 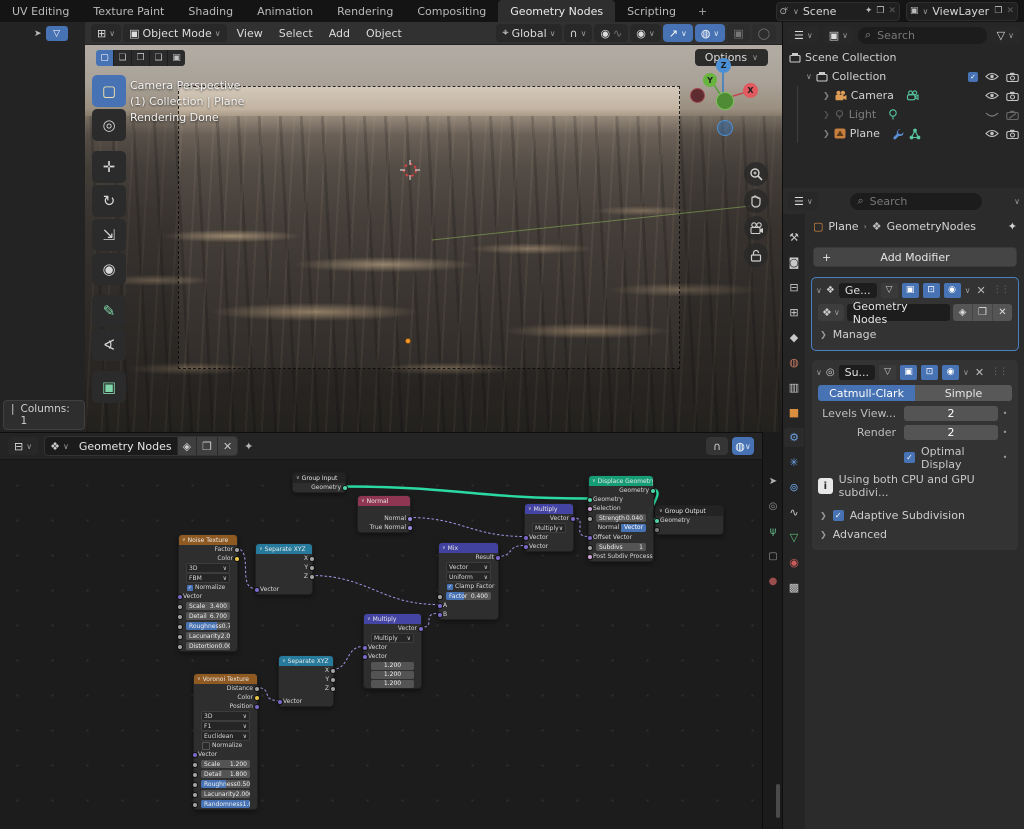 I want to click on workspace-tab-animation: Animation, so click(x=285, y=11).